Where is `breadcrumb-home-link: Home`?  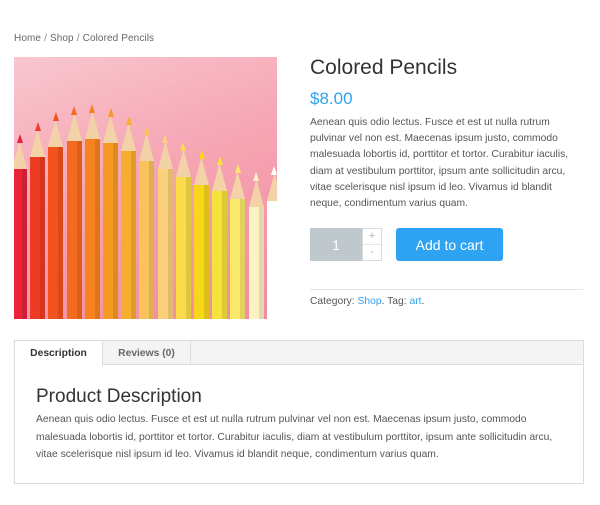
breadcrumb-home-link: Home is located at coordinates (27, 38).